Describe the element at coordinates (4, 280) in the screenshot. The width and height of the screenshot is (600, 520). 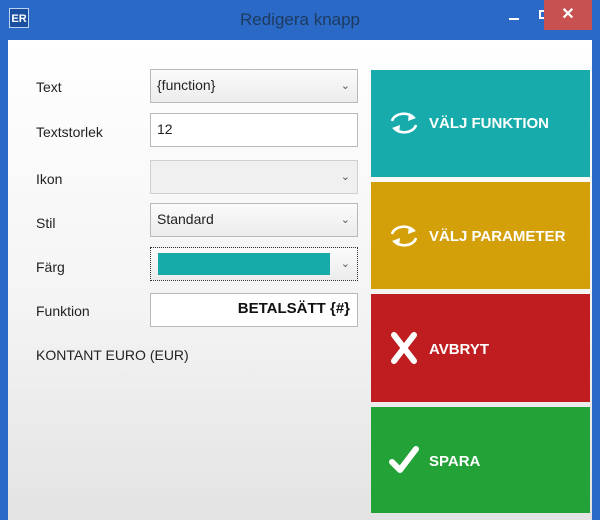
I see `window-border-left` at that location.